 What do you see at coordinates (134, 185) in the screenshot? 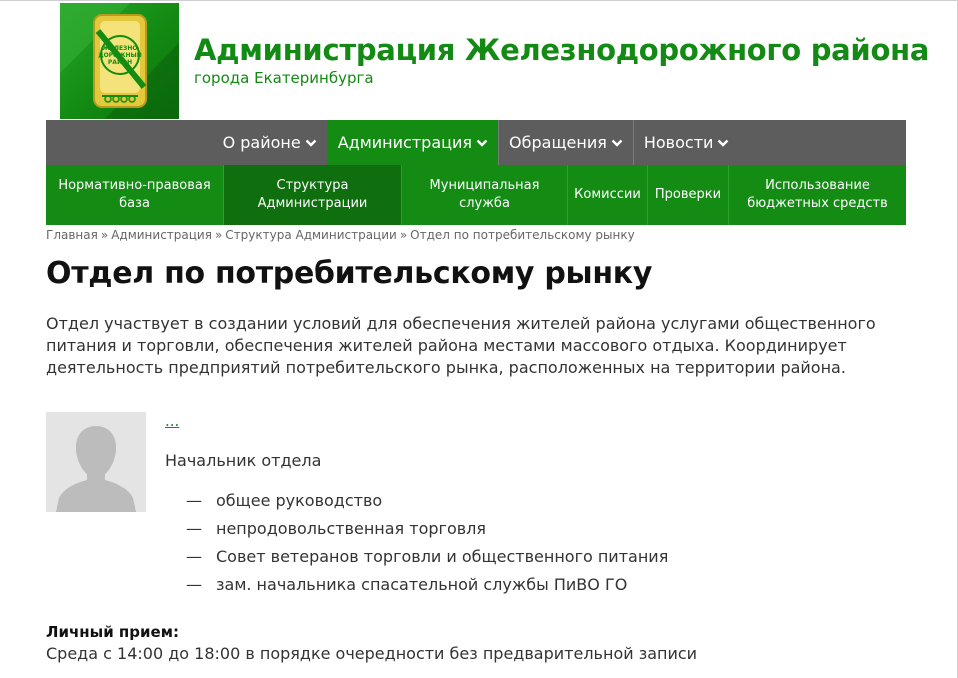
I see `subnav-label-line-1: Нормативно-правовая` at bounding box center [134, 185].